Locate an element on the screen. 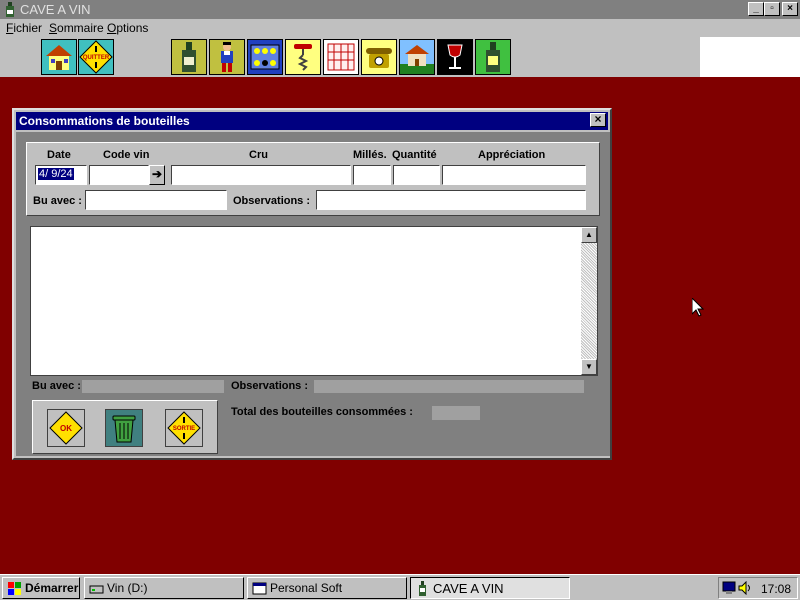  wine-glass-icon is located at coordinates (455, 57).